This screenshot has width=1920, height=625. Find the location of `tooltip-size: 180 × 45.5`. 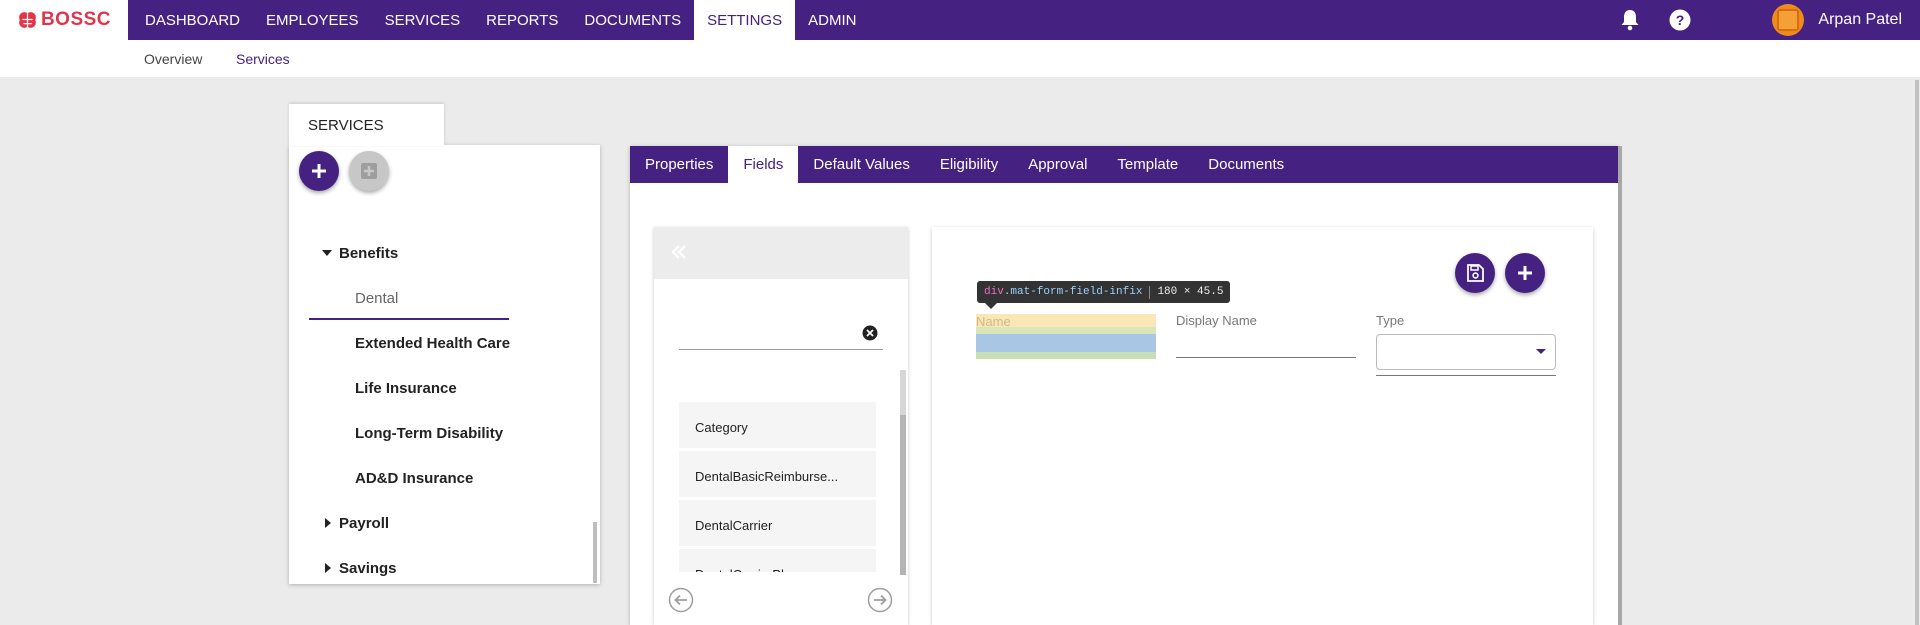

tooltip-size: 180 × 45.5 is located at coordinates (1190, 292).